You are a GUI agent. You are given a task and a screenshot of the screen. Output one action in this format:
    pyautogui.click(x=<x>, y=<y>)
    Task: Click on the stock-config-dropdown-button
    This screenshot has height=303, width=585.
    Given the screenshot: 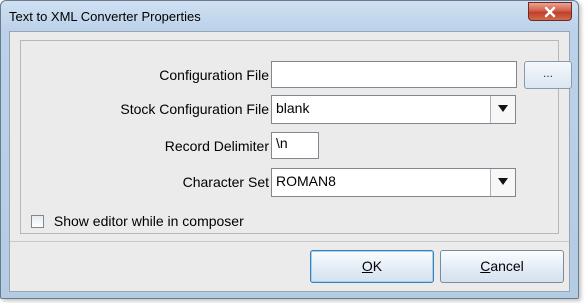 What is the action you would take?
    pyautogui.click(x=502, y=109)
    